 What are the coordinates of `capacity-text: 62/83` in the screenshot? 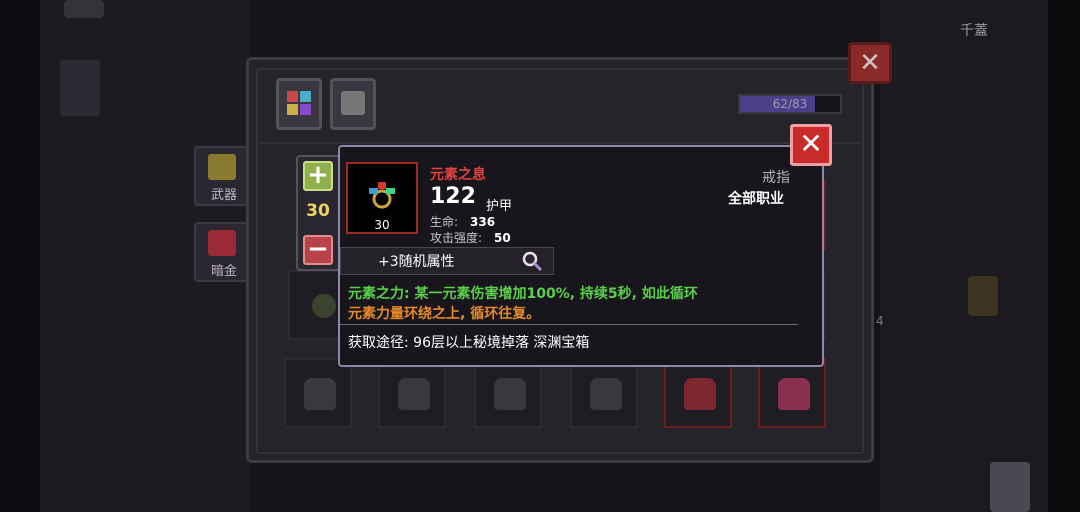 It's located at (790, 104).